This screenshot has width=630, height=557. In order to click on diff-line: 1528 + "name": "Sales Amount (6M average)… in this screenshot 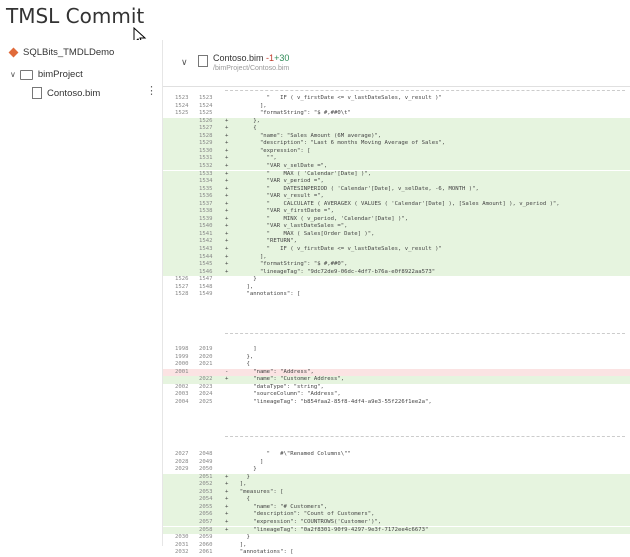, I will do `click(396, 136)`.